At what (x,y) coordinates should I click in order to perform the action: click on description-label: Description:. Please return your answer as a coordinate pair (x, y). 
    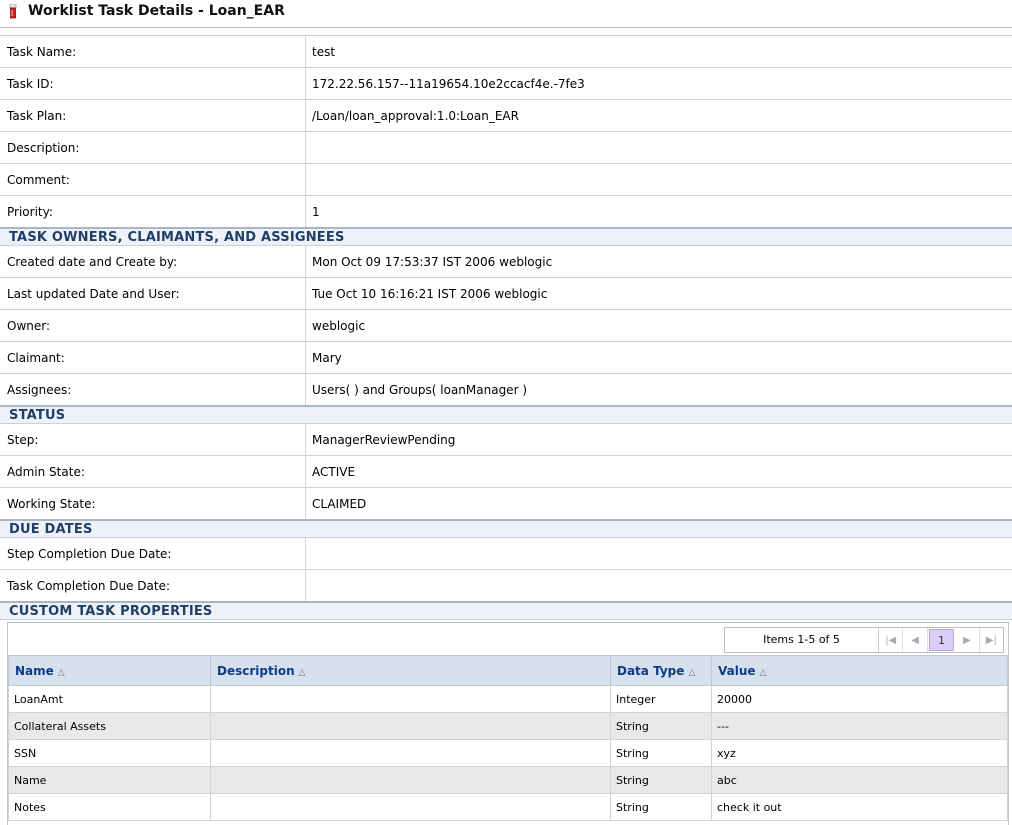
    Looking at the image, I should click on (153, 148).